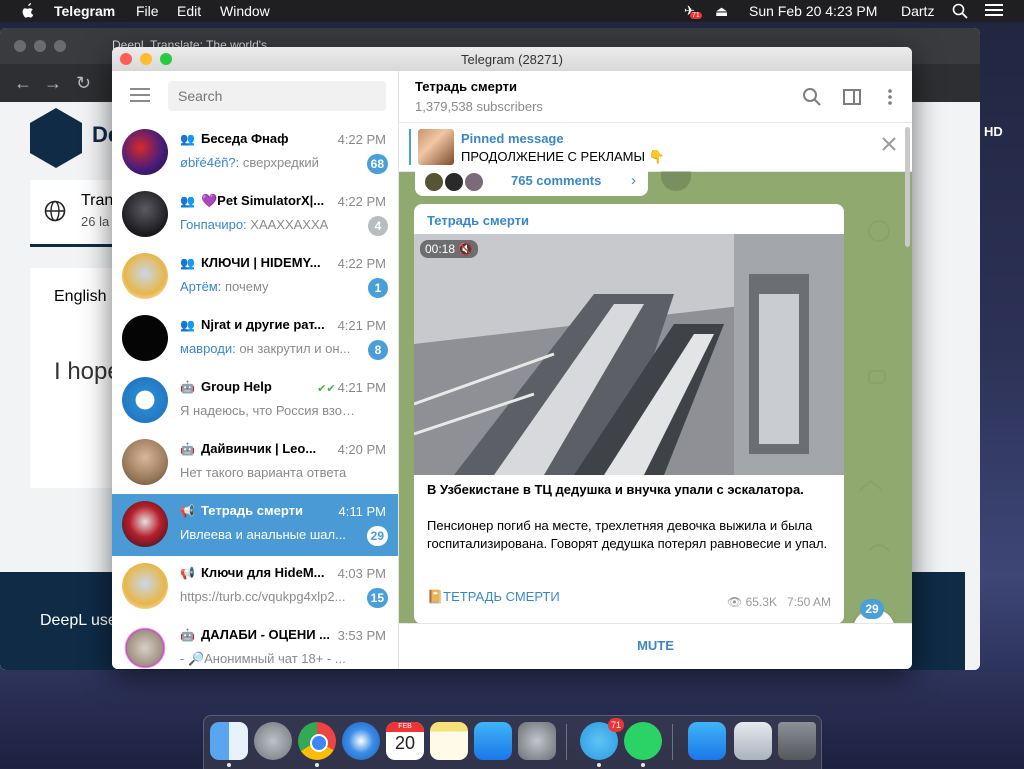 Image resolution: width=1024 pixels, height=769 pixels. I want to click on menu-edit: Edit, so click(189, 11).